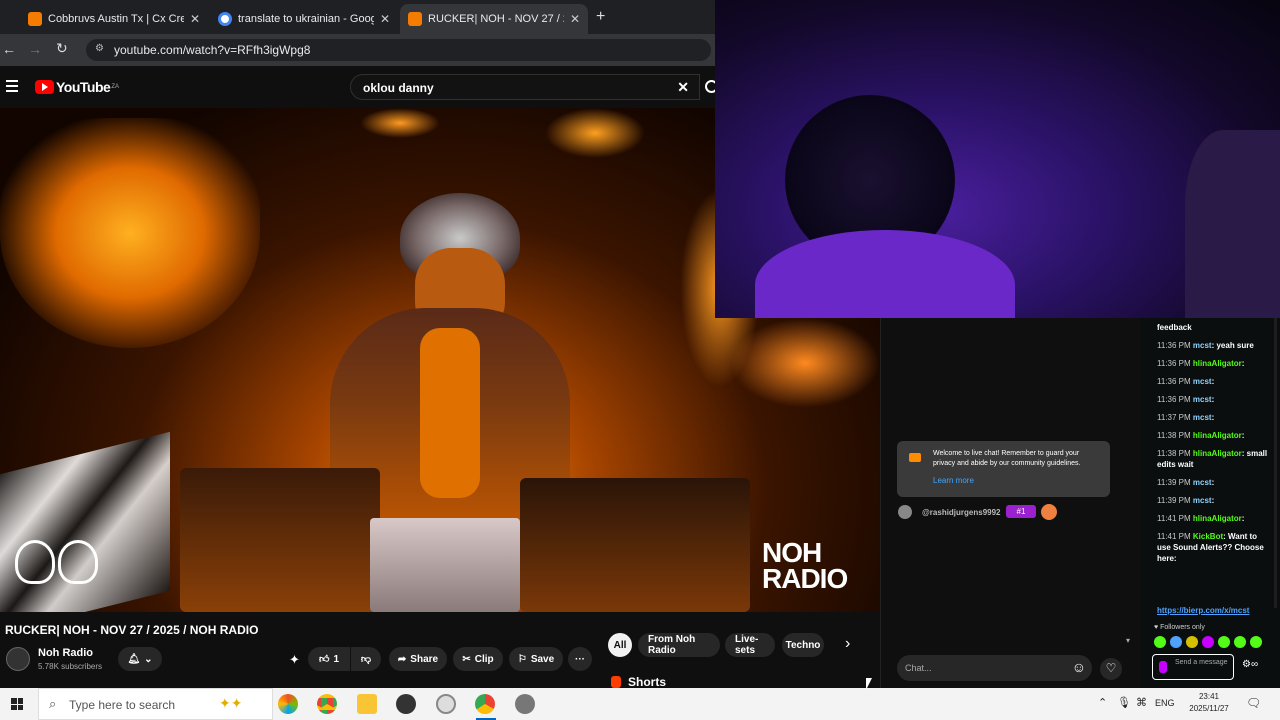 This screenshot has width=1280, height=720. What do you see at coordinates (1079, 667) in the screenshot?
I see `emoji-picker-icon: ☺` at bounding box center [1079, 667].